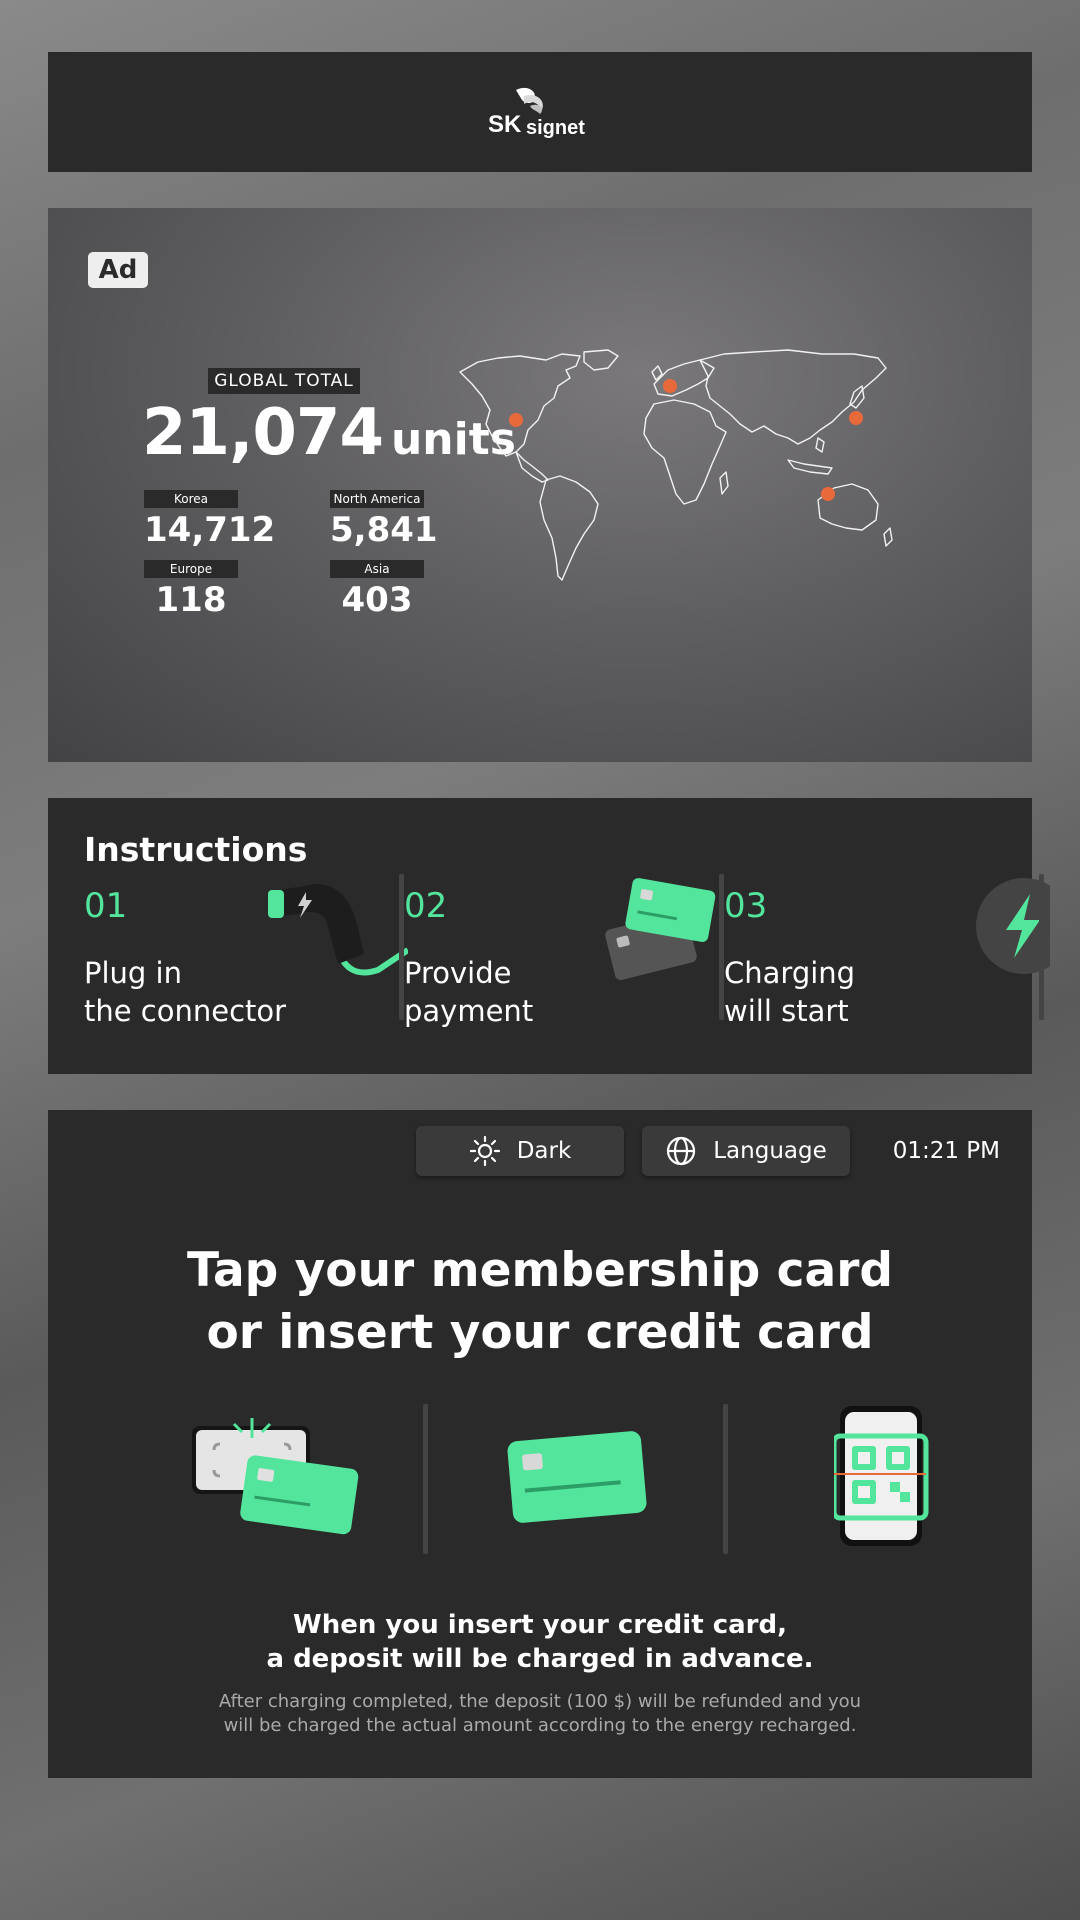 The height and width of the screenshot is (1920, 1080). I want to click on world-map, so click(676, 465).